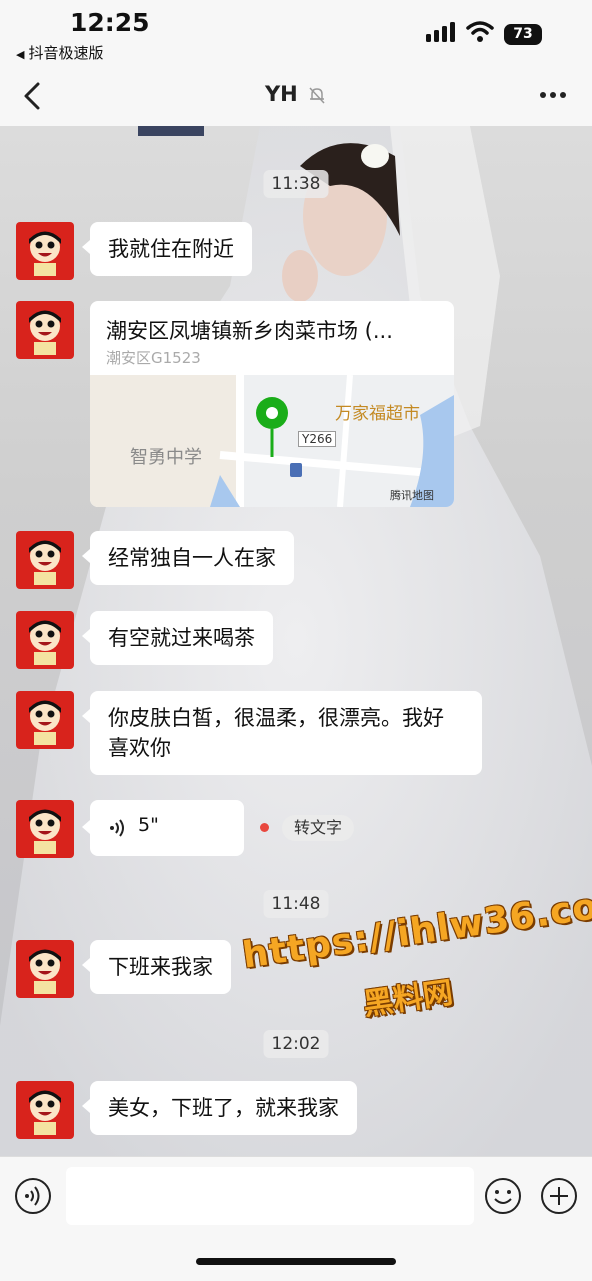  Describe the element at coordinates (163, 828) in the screenshot. I see `voice-message: 5"` at that location.